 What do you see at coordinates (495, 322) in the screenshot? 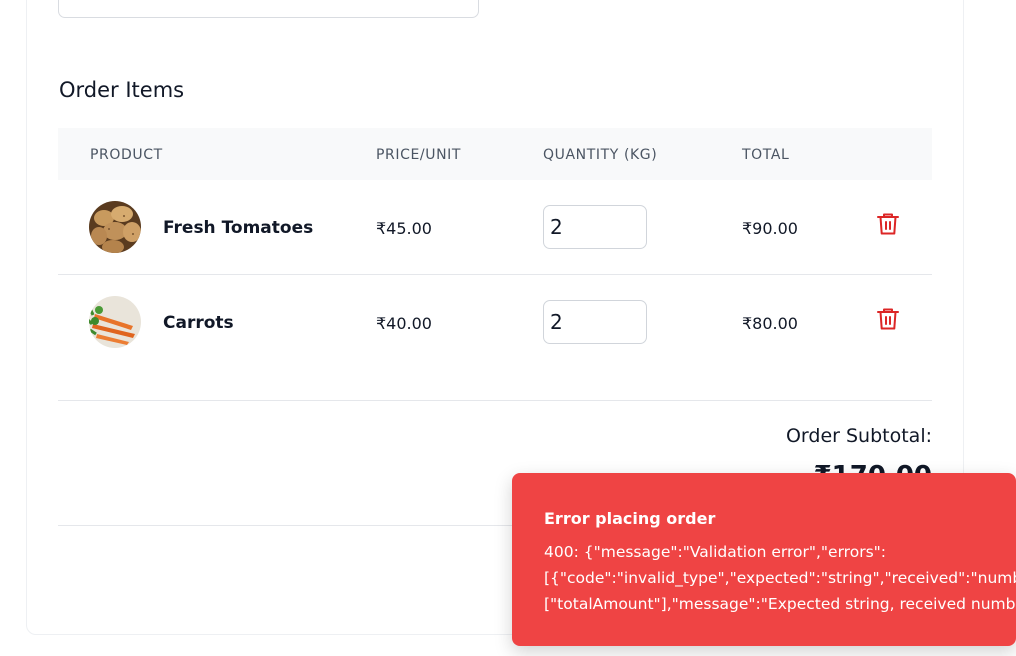
I see `table-row: Carrots ₹40.00 ₹80.00` at bounding box center [495, 322].